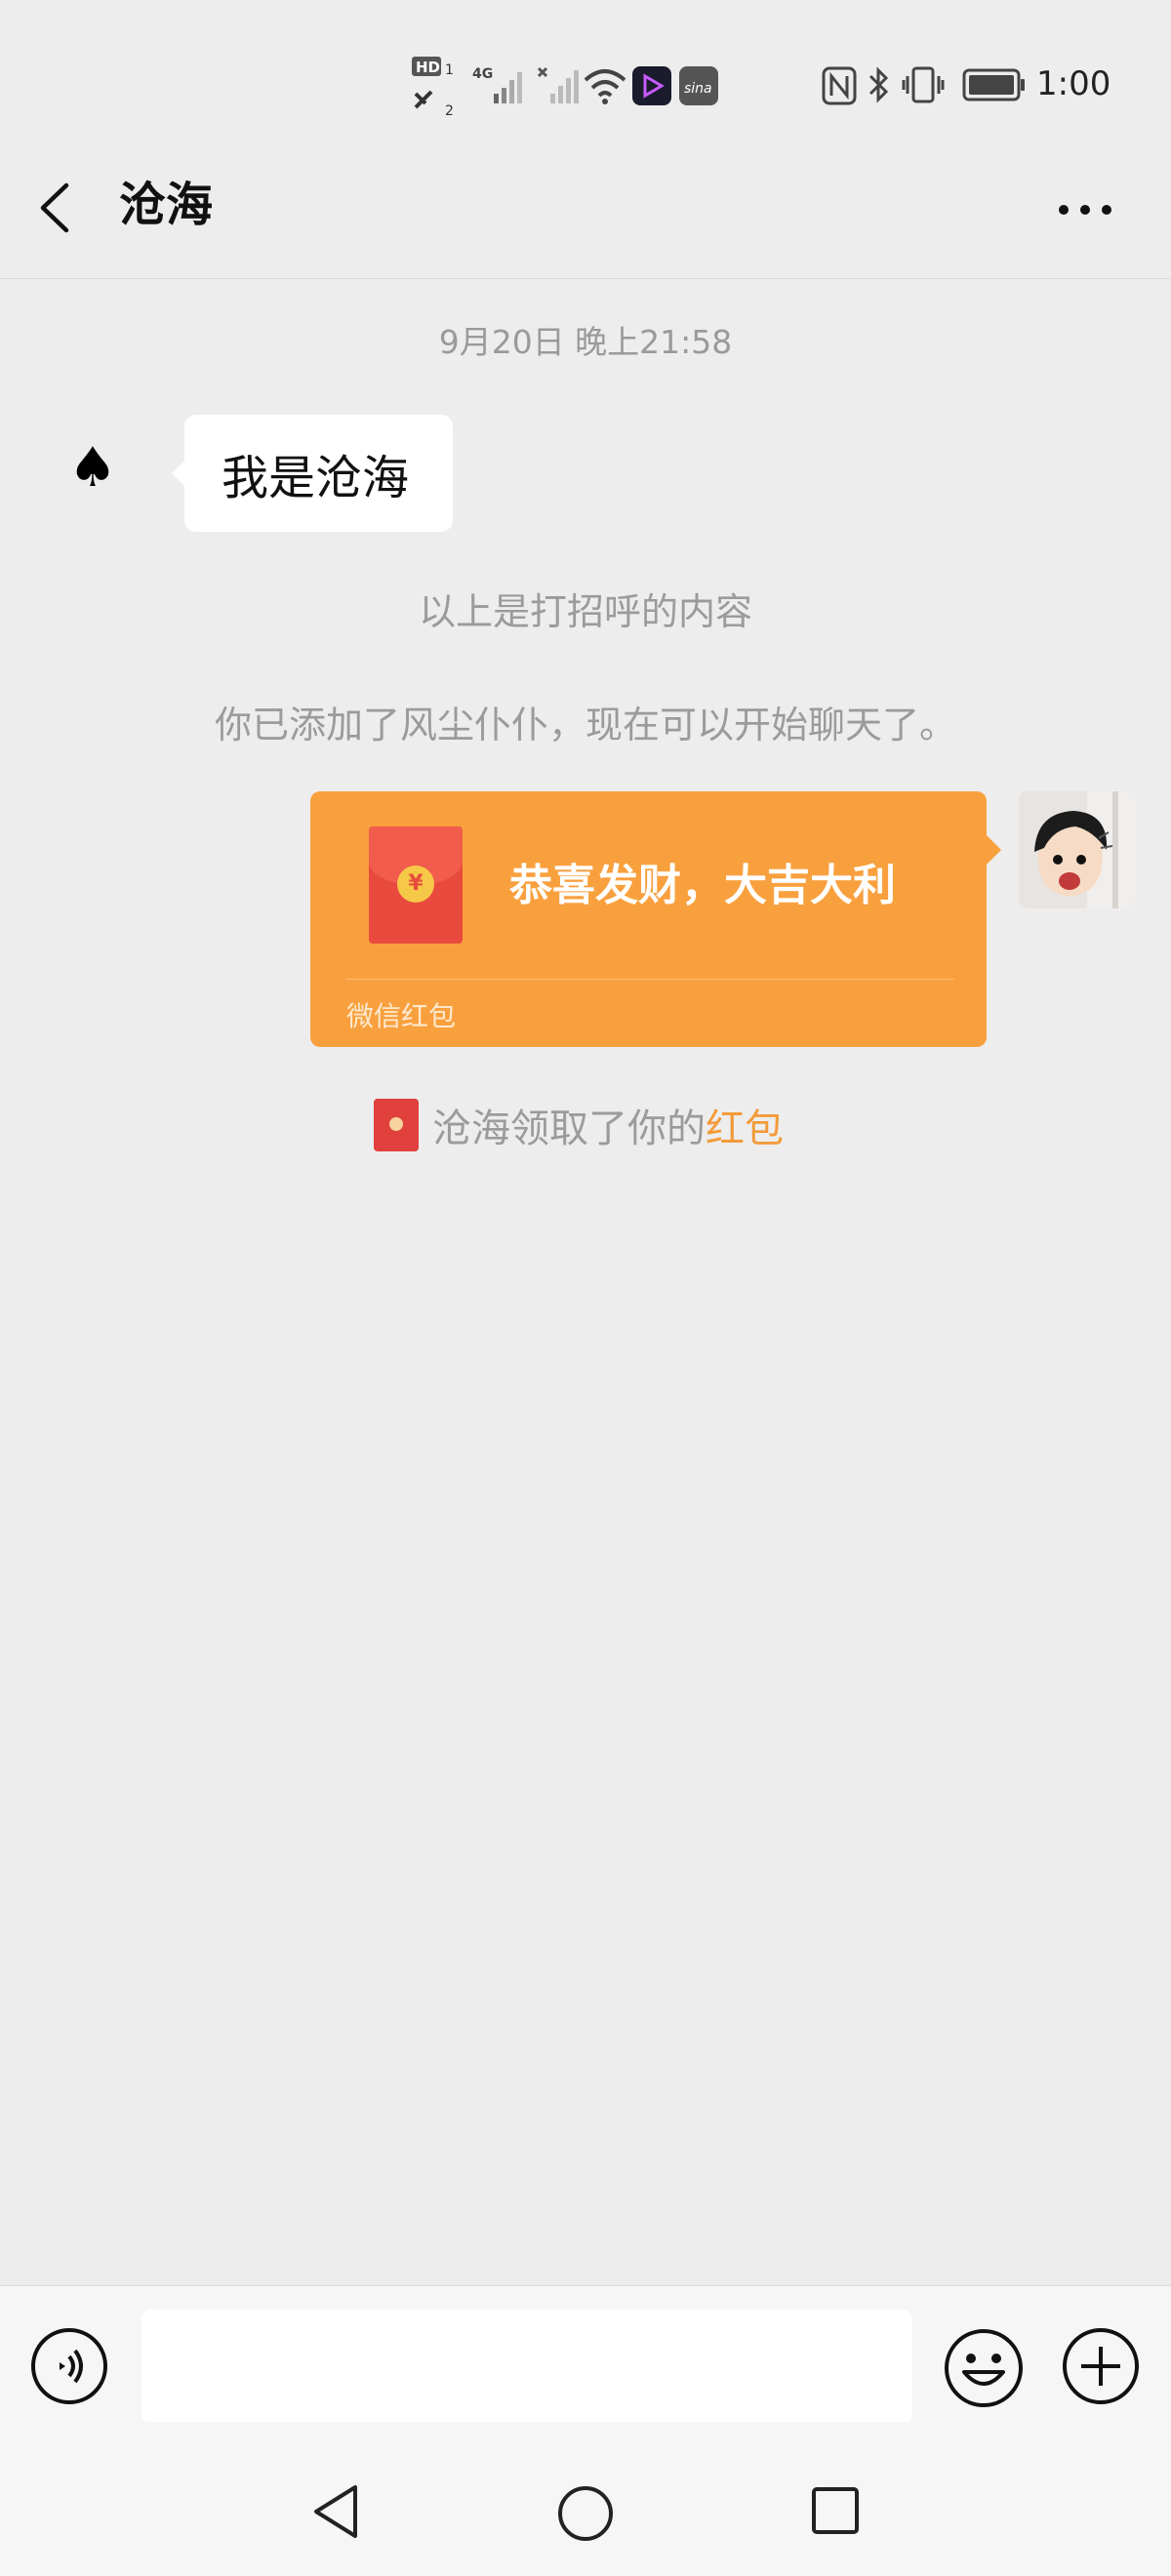 Image resolution: width=1171 pixels, height=2576 pixels. Describe the element at coordinates (745, 1125) in the screenshot. I see `red-packet-link: 红包` at that location.